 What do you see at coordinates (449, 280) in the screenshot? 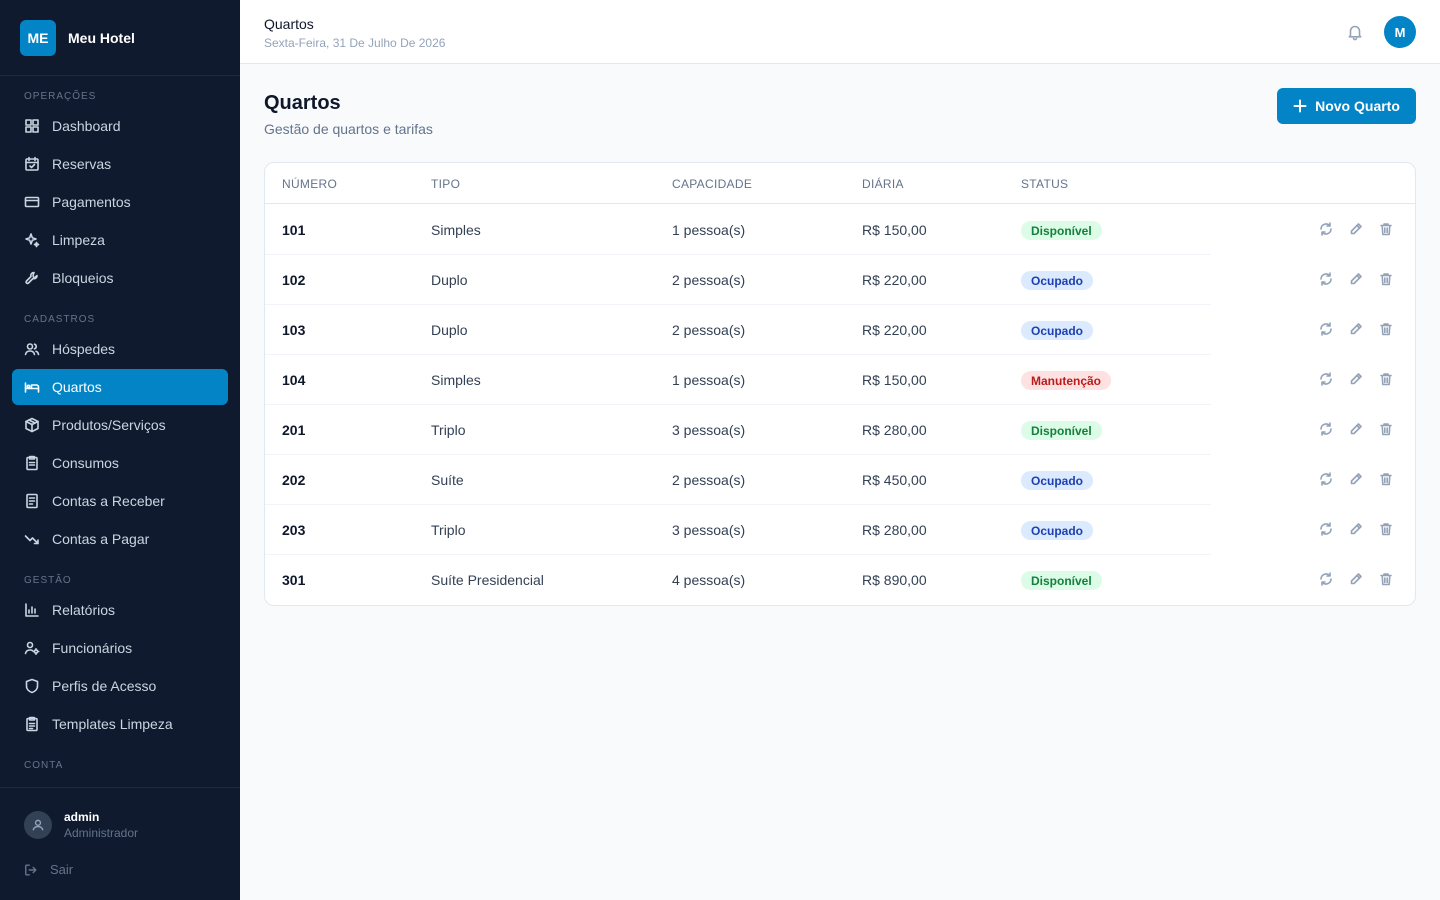
I see `cell-tipo: Duplo` at bounding box center [449, 280].